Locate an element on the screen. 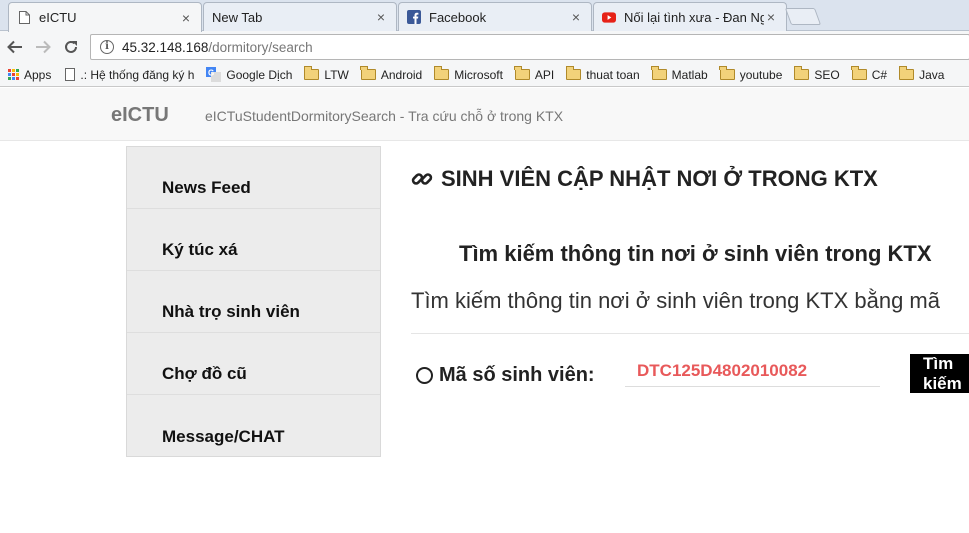 This screenshot has width=969, height=533. new-tab-button is located at coordinates (803, 16).